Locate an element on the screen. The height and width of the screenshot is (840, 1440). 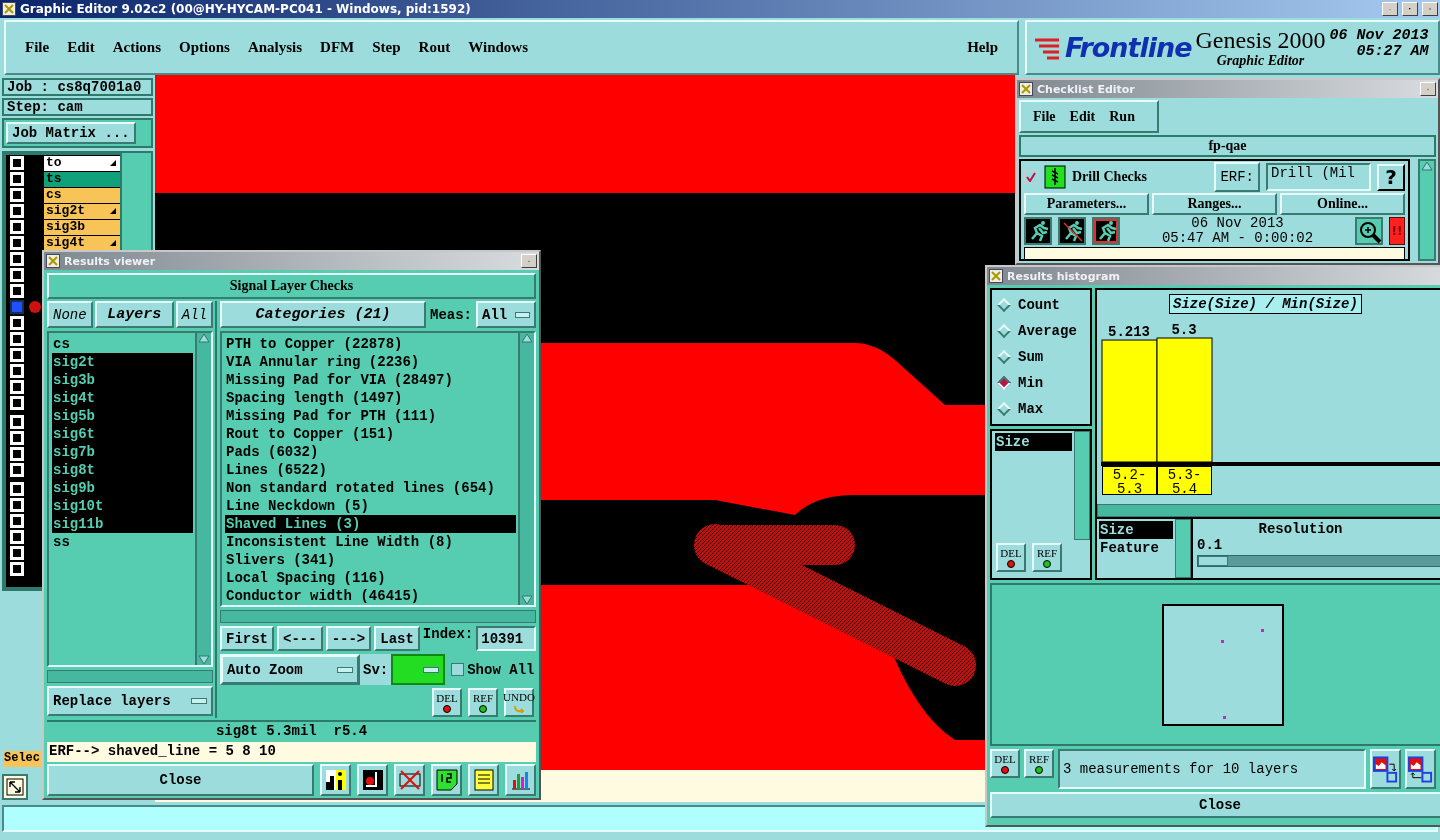
layer-list-item: sig8t is located at coordinates (122, 470).